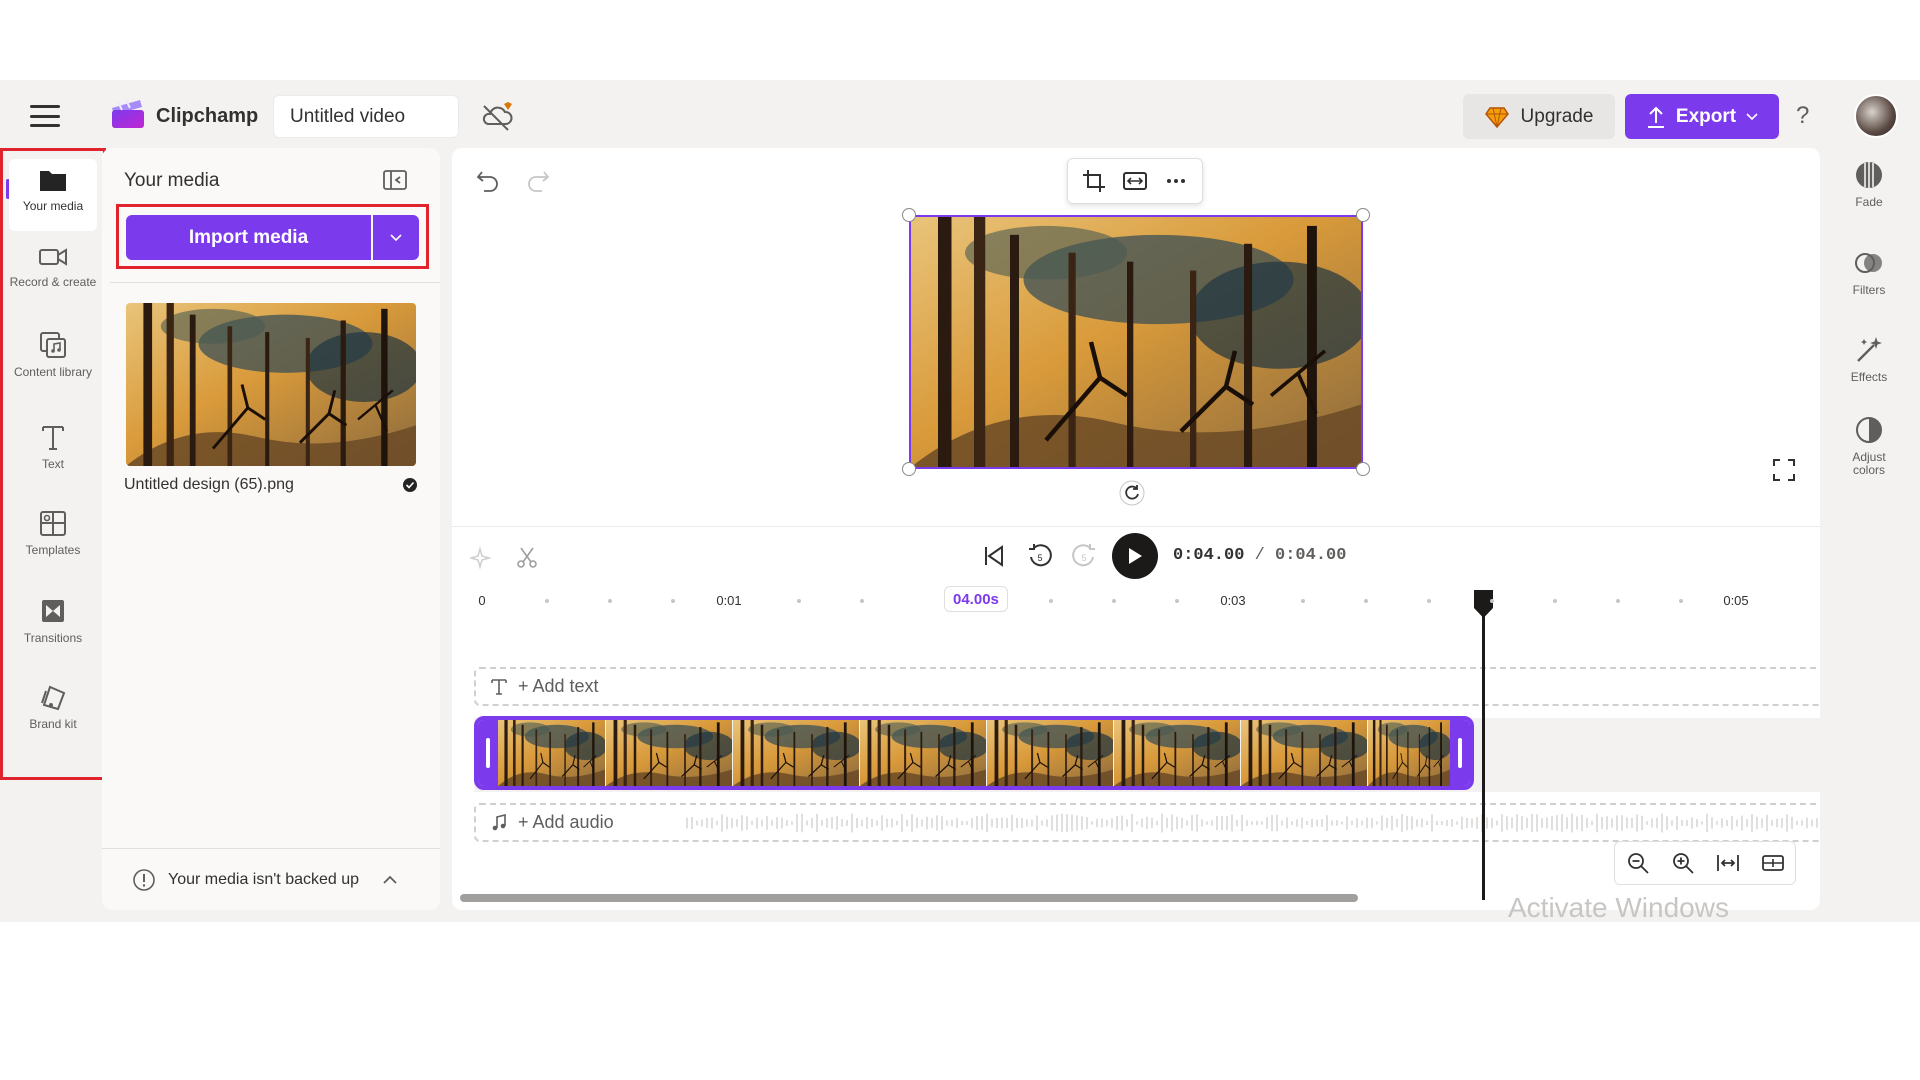 The width and height of the screenshot is (1920, 1080). Describe the element at coordinates (481, 558) in the screenshot. I see `sparkle-icon` at that location.